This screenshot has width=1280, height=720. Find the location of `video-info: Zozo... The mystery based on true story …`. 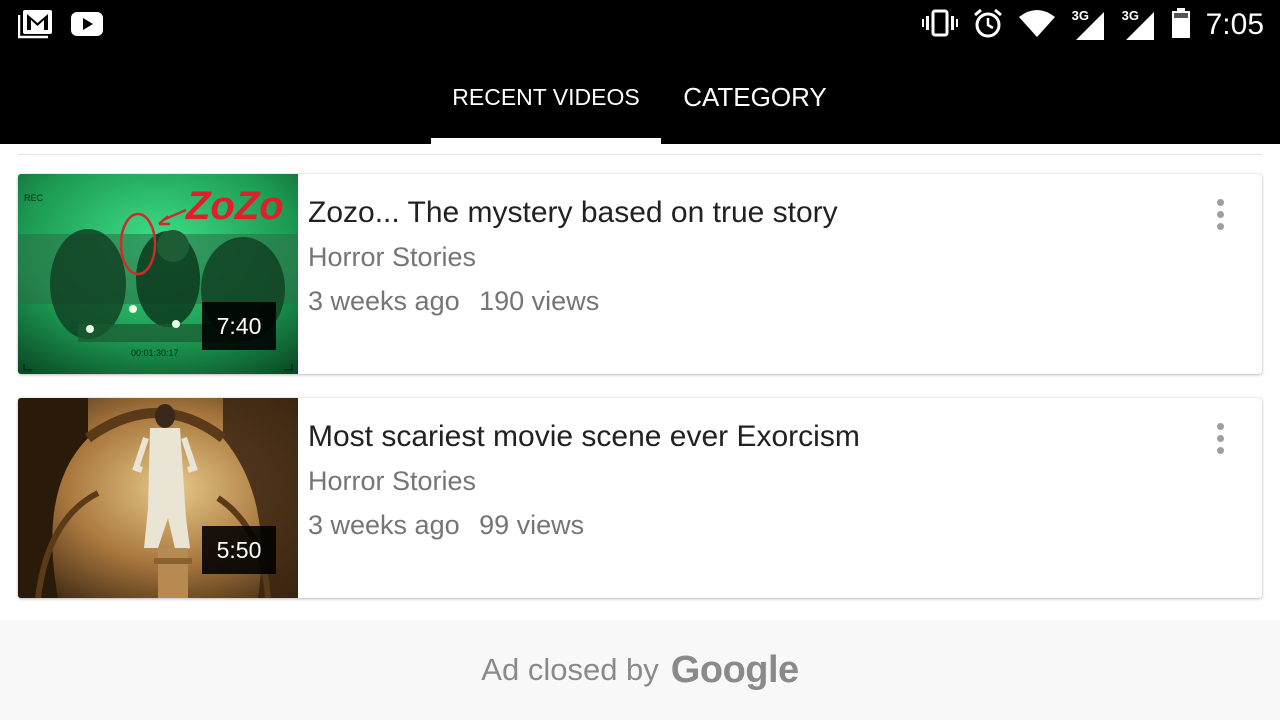

video-info: Zozo... The mystery based on true story … is located at coordinates (748, 256).